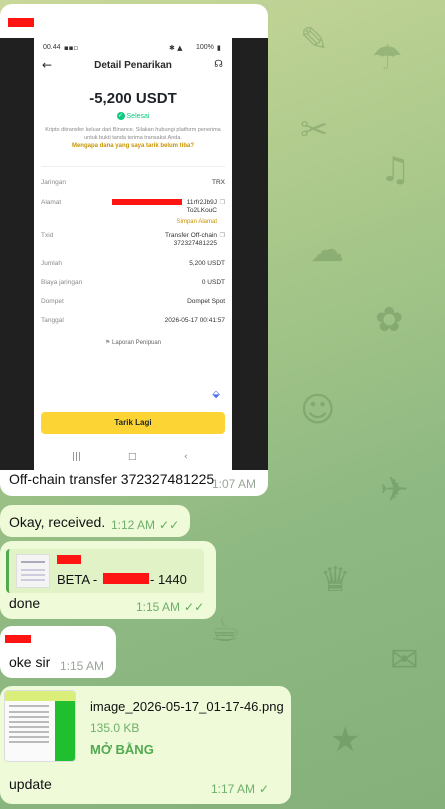 Image resolution: width=445 pixels, height=809 pixels. I want to click on redacted-address, so click(147, 202).